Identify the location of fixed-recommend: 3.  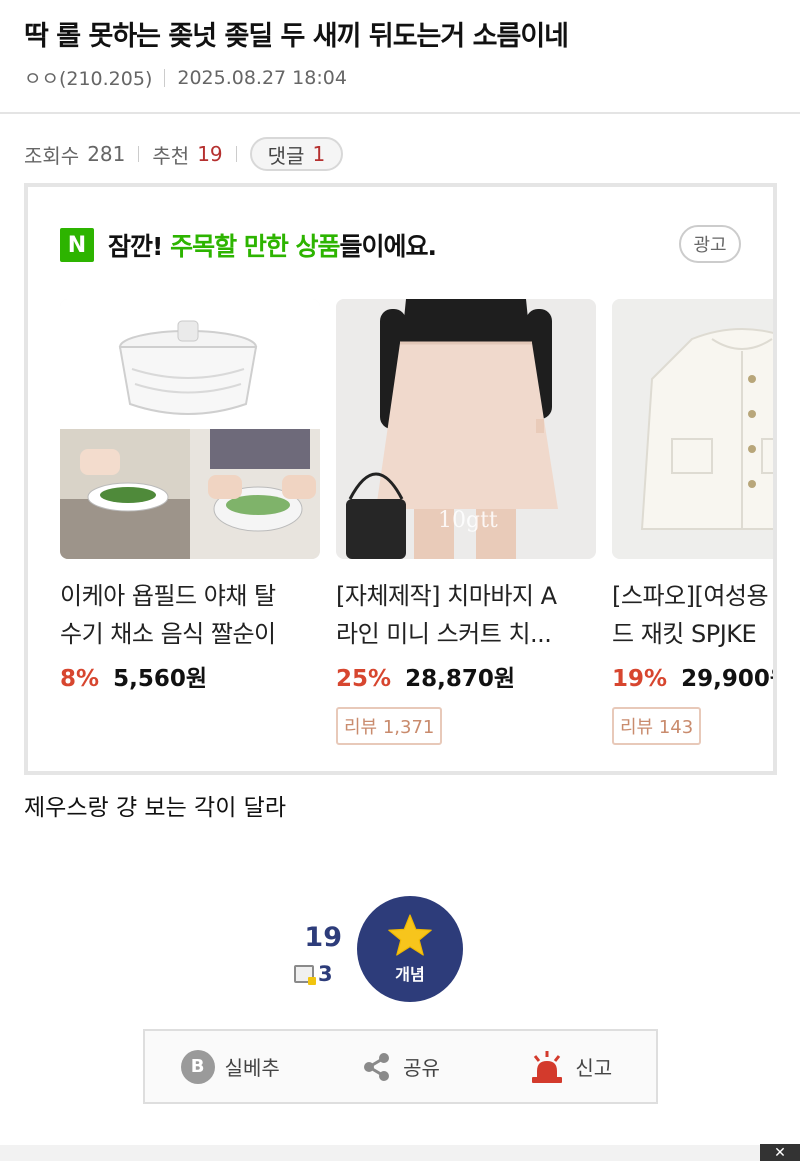
(313, 974).